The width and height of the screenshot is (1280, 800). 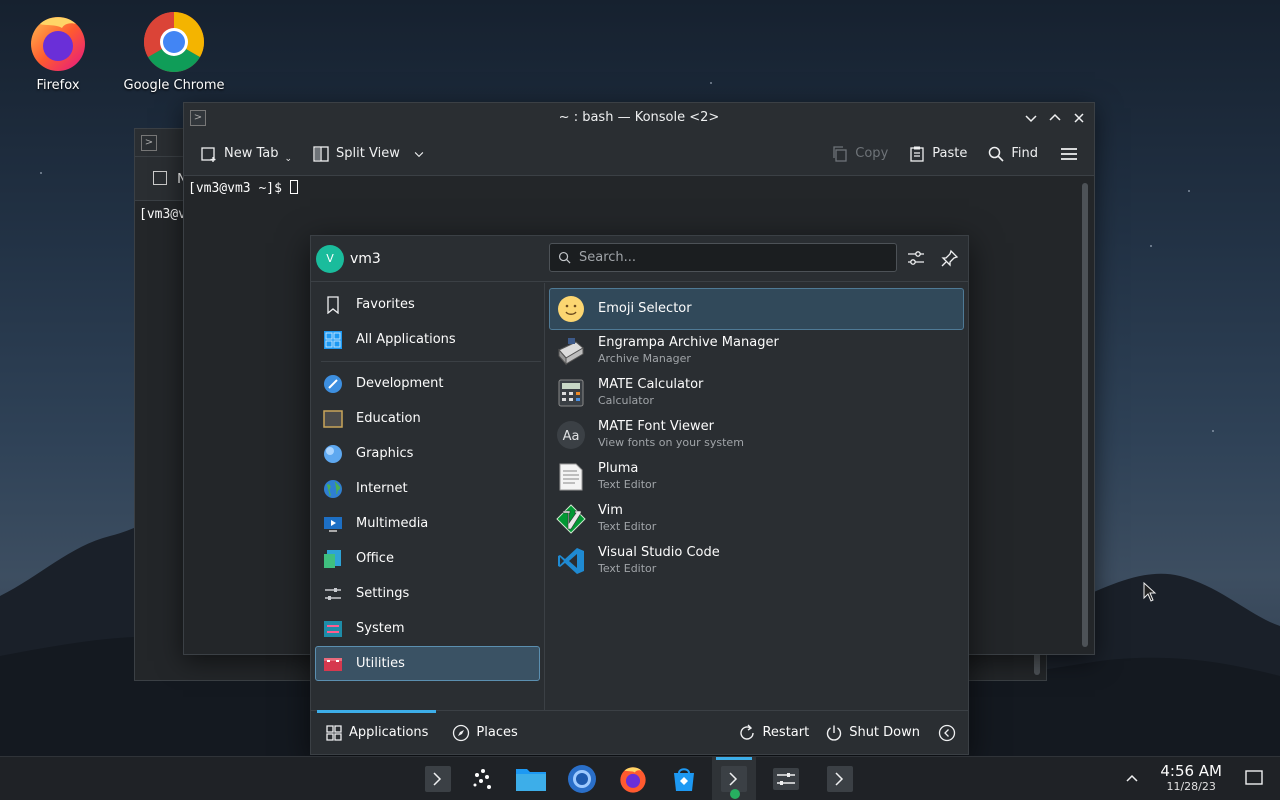 I want to click on category-multimedia: Multimedia, so click(x=427, y=523).